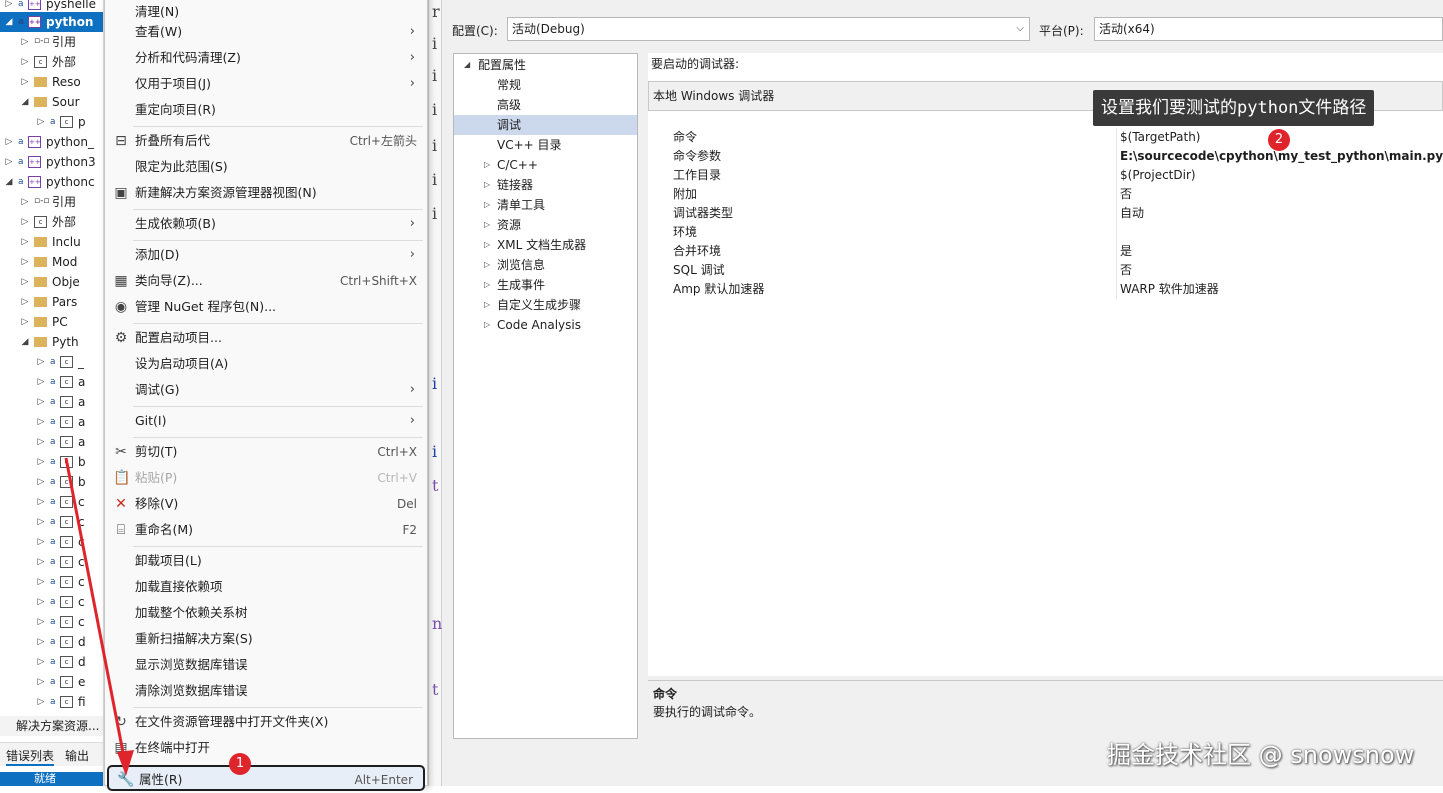 Image resolution: width=1443 pixels, height=793 pixels. What do you see at coordinates (51, 362) in the screenshot?
I see `tree-item: ▷ a c _` at bounding box center [51, 362].